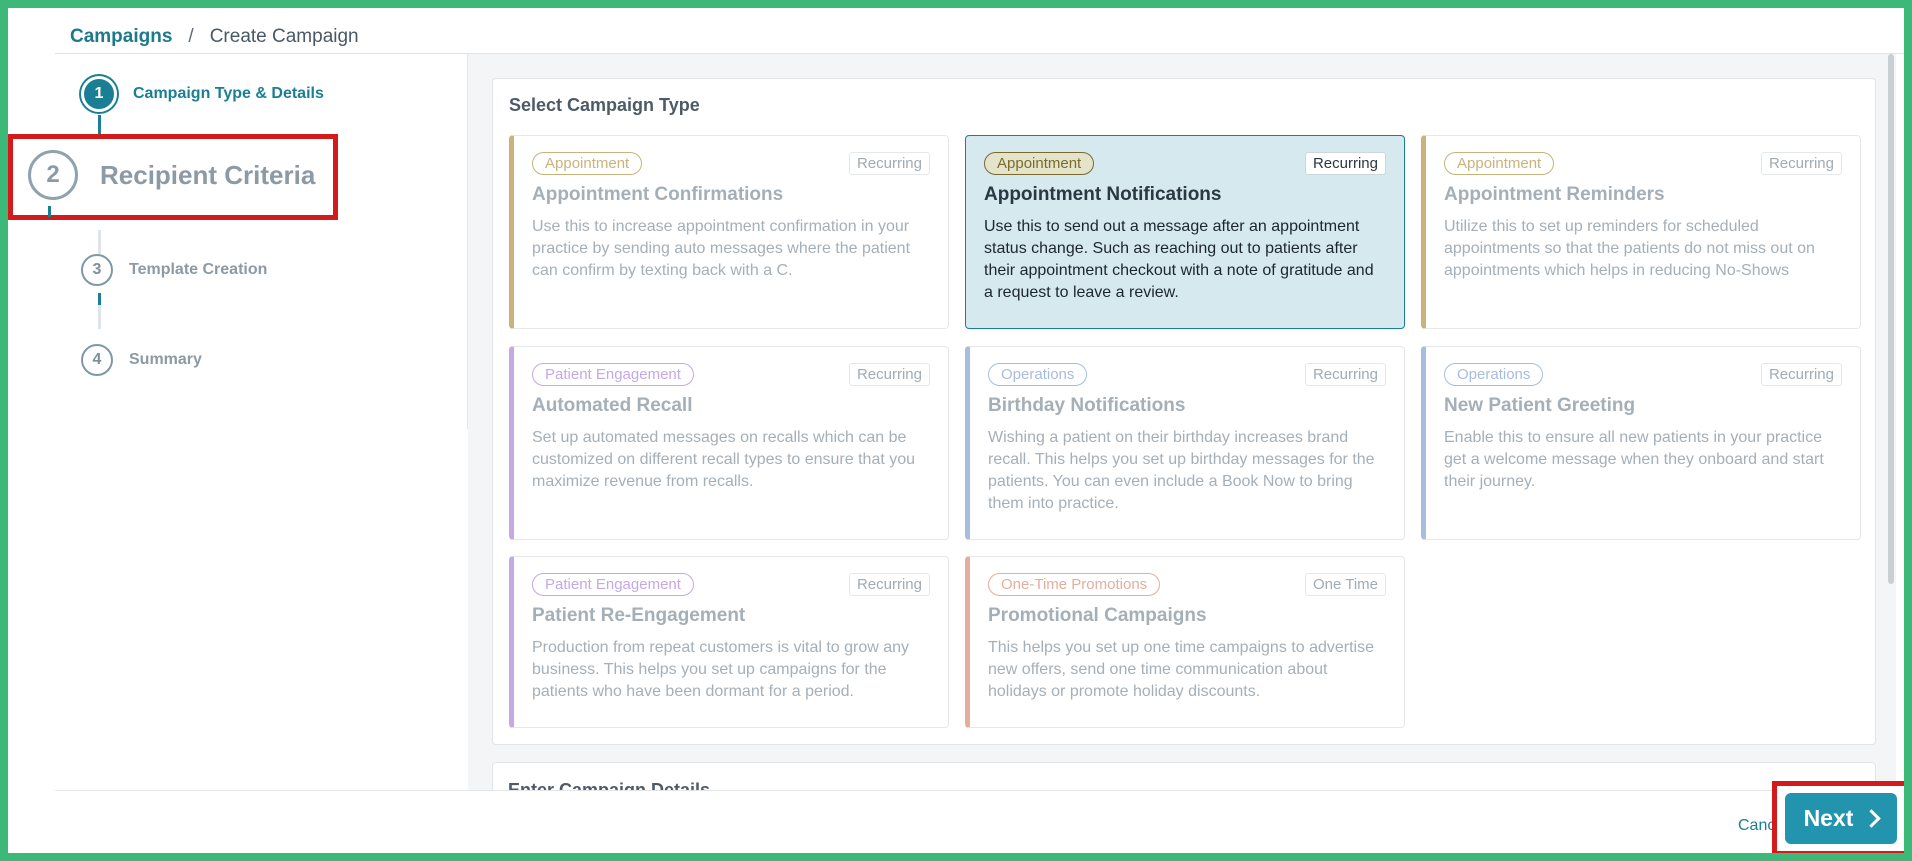 The height and width of the screenshot is (861, 1912). I want to click on step-summary: 4 Summary, so click(141, 360).